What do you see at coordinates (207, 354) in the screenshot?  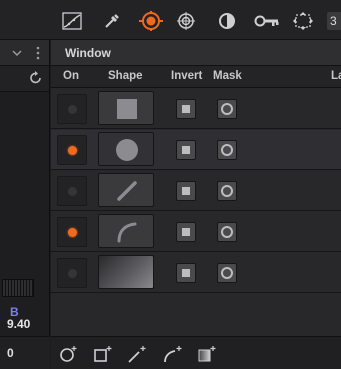 I see `add-gradient-window-icon` at bounding box center [207, 354].